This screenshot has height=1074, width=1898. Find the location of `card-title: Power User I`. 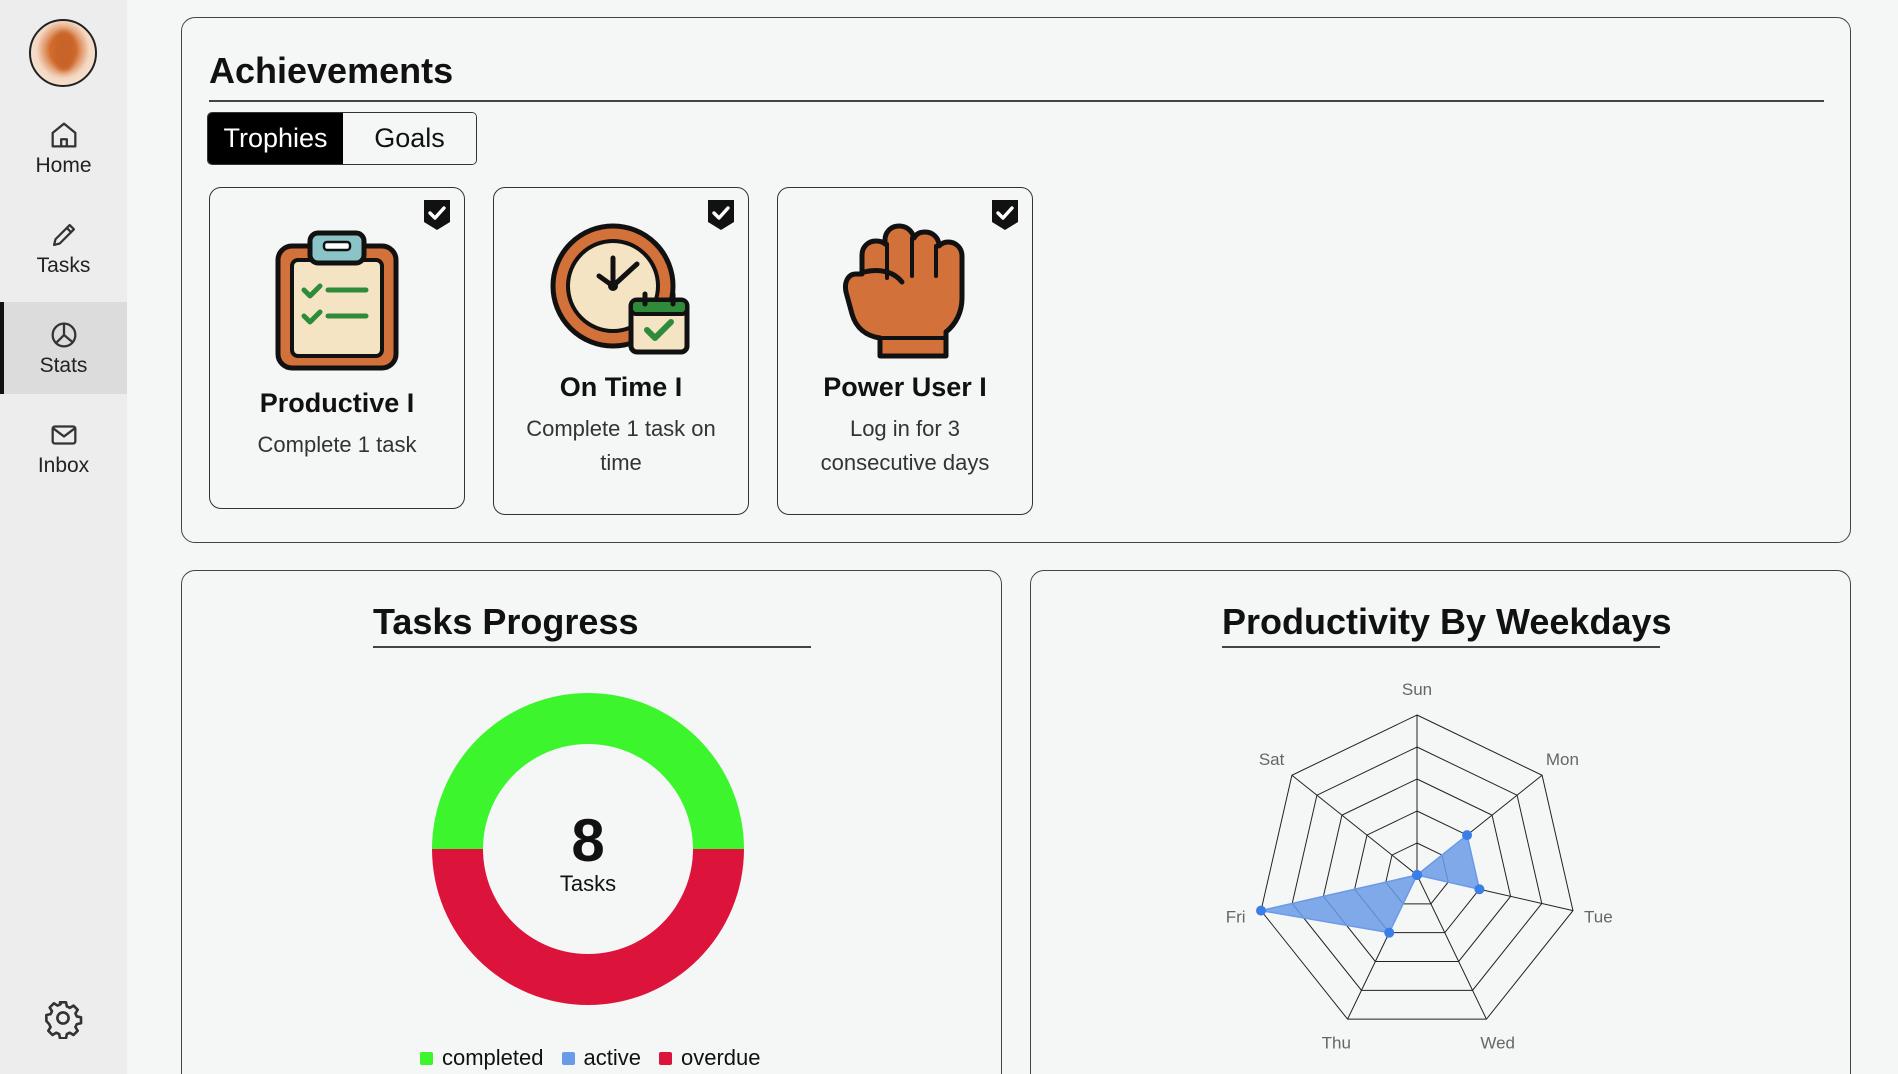

card-title: Power User I is located at coordinates (905, 387).